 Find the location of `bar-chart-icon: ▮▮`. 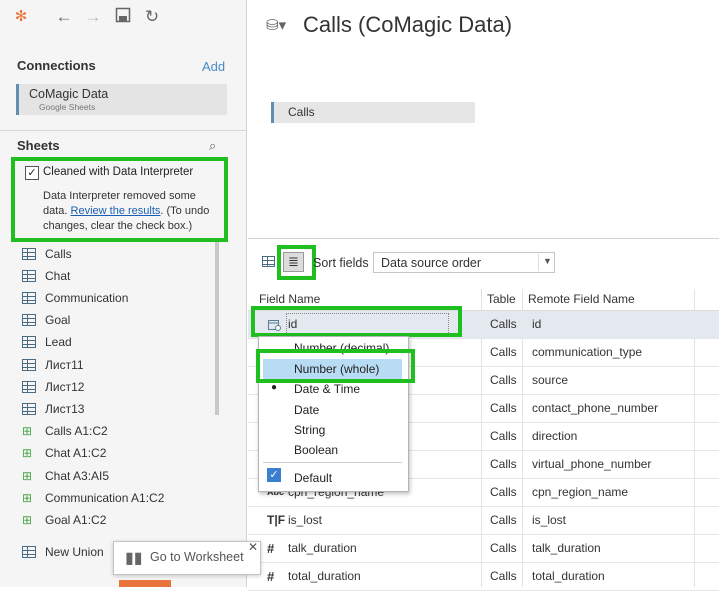

bar-chart-icon: ▮▮ is located at coordinates (134, 558).